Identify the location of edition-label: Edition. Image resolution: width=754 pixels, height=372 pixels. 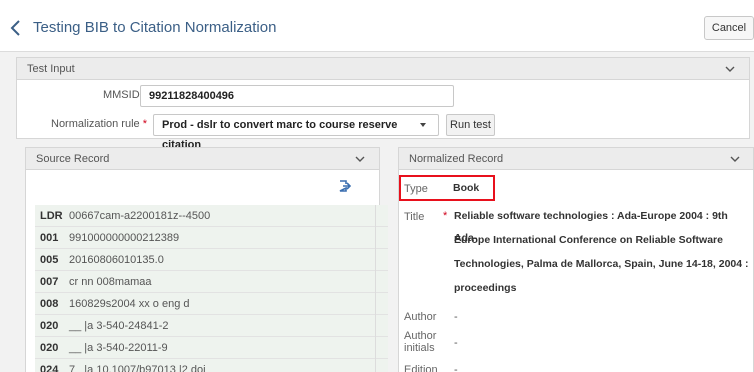
(421, 368).